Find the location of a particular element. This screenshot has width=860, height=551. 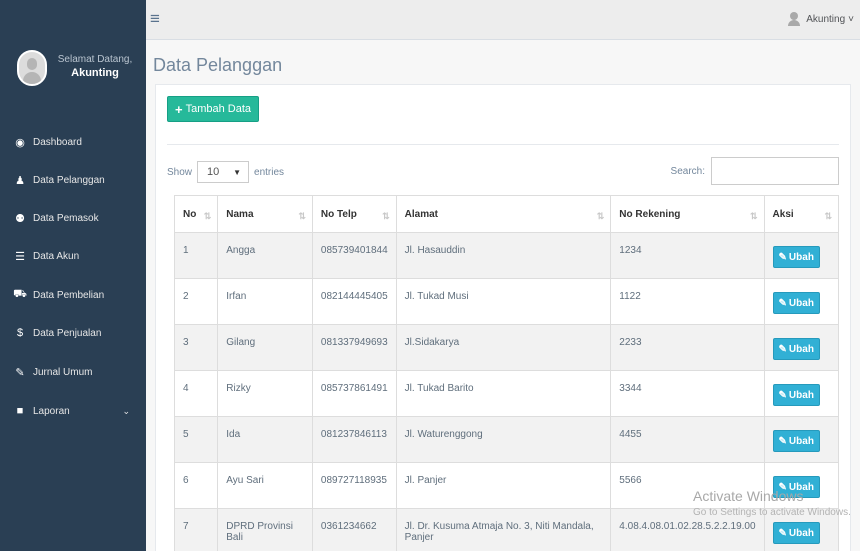

profile-block: Selamat Datang, Akunting is located at coordinates (73, 76).